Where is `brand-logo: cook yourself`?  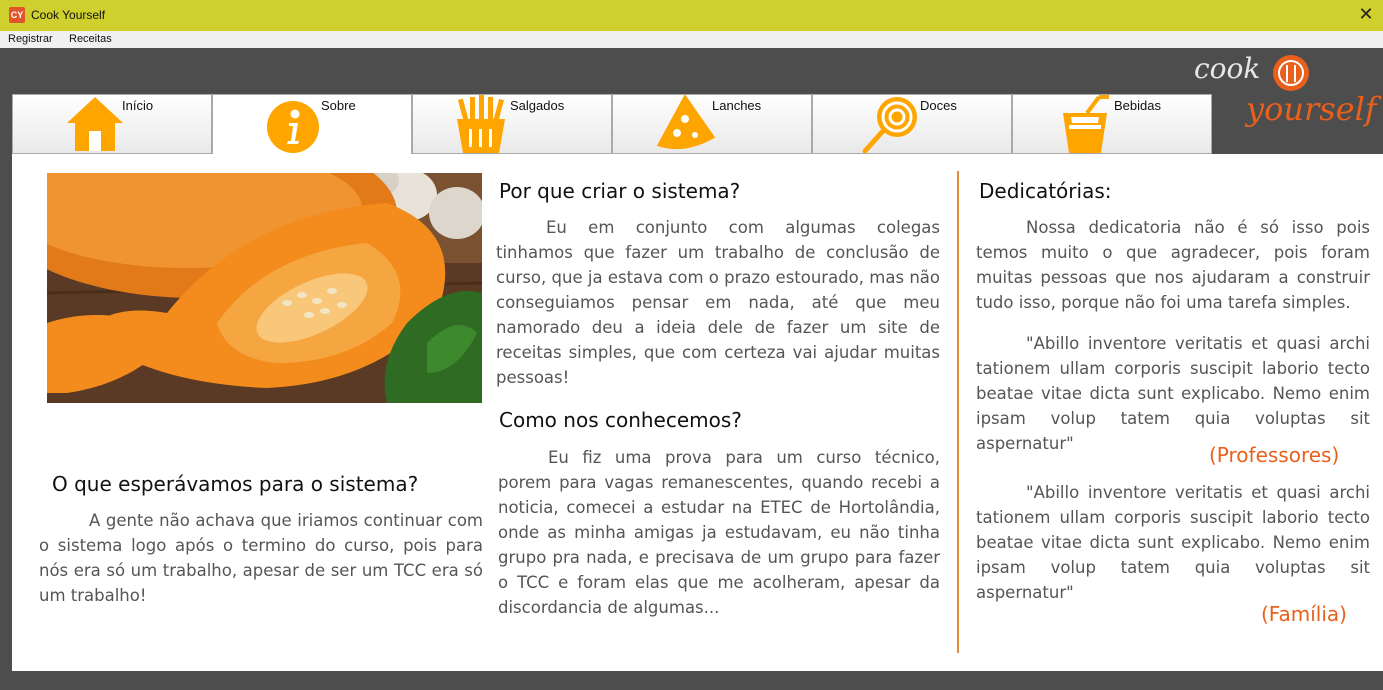
brand-logo: cook yourself is located at coordinates (1286, 90).